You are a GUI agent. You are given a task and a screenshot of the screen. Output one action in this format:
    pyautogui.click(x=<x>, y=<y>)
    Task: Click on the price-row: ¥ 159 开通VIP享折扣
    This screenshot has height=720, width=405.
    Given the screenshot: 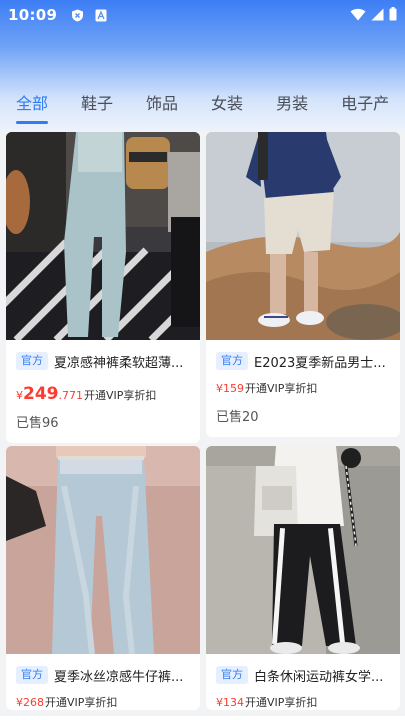 What is the action you would take?
    pyautogui.click(x=303, y=388)
    